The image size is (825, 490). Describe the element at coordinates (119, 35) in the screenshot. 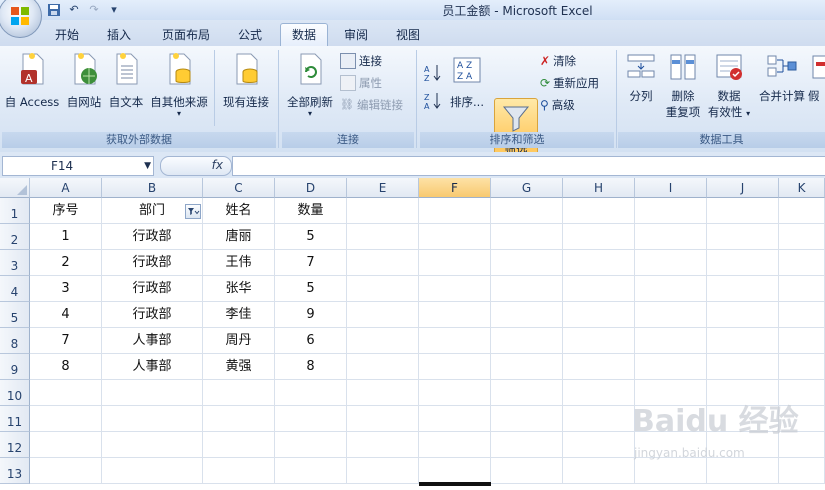

I see `tab-insert: 插入` at that location.